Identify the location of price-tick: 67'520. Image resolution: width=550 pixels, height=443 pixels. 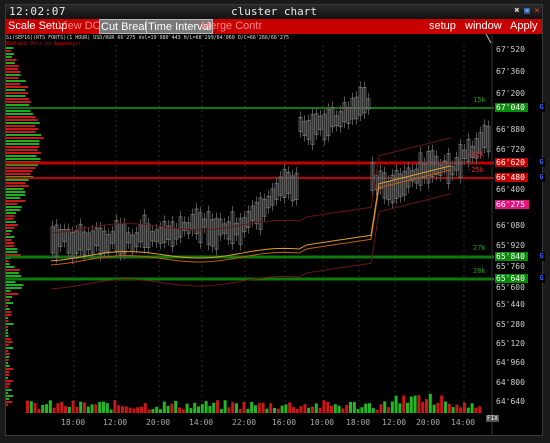
(510, 49).